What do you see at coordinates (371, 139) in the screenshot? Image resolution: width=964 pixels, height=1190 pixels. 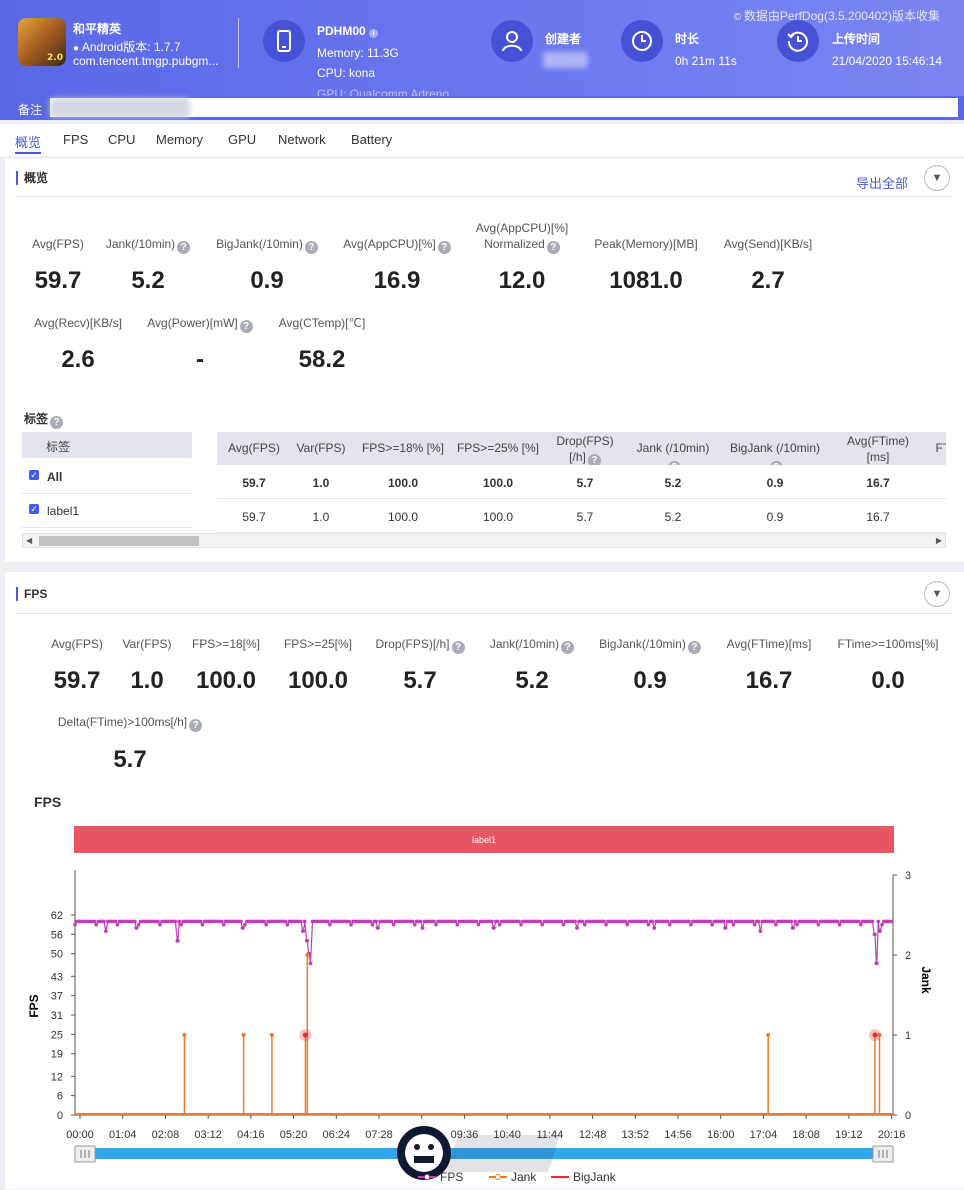 I see `tab-battery: Battery` at bounding box center [371, 139].